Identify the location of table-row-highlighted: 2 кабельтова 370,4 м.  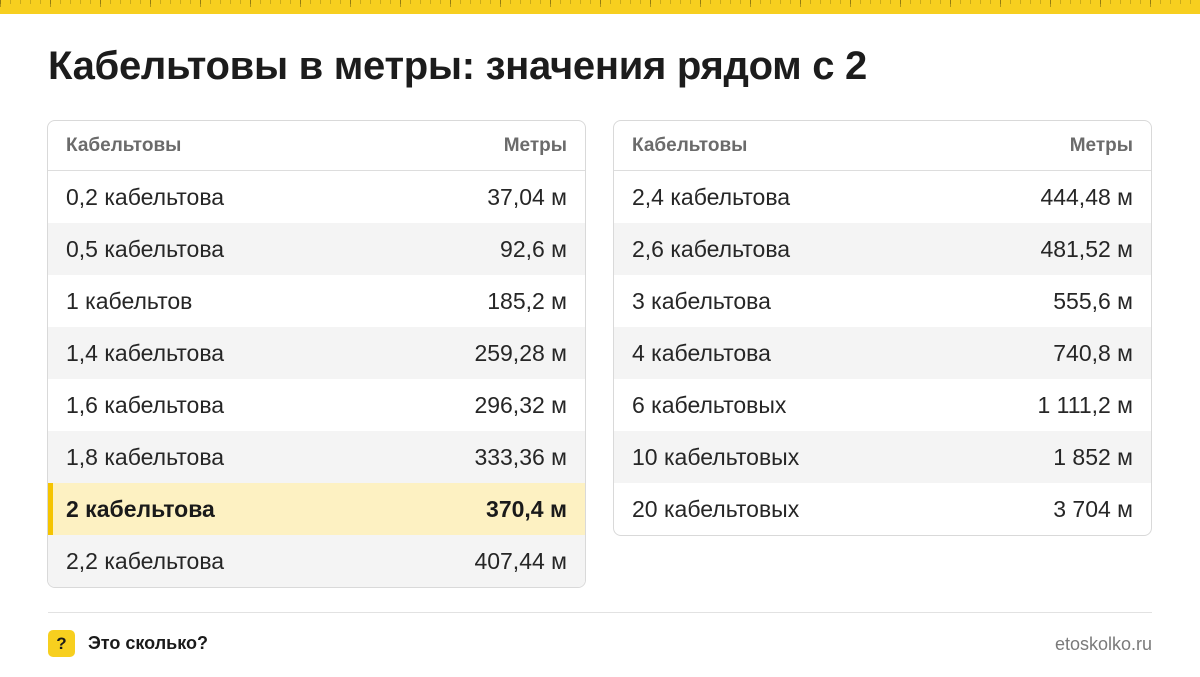
(316, 509).